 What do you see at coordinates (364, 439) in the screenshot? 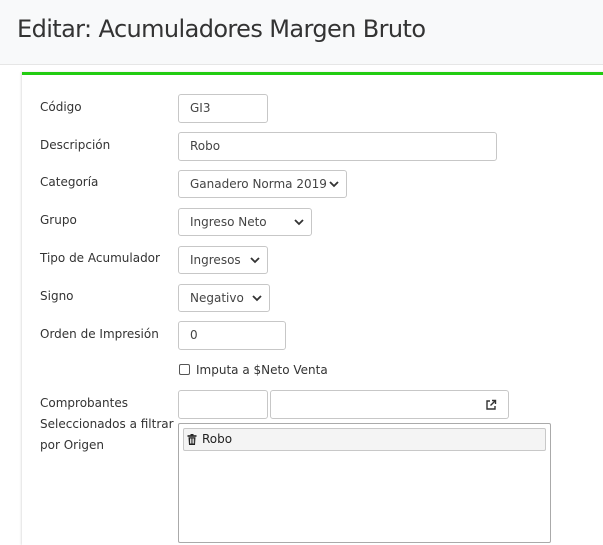
I see `list-item: Robo` at bounding box center [364, 439].